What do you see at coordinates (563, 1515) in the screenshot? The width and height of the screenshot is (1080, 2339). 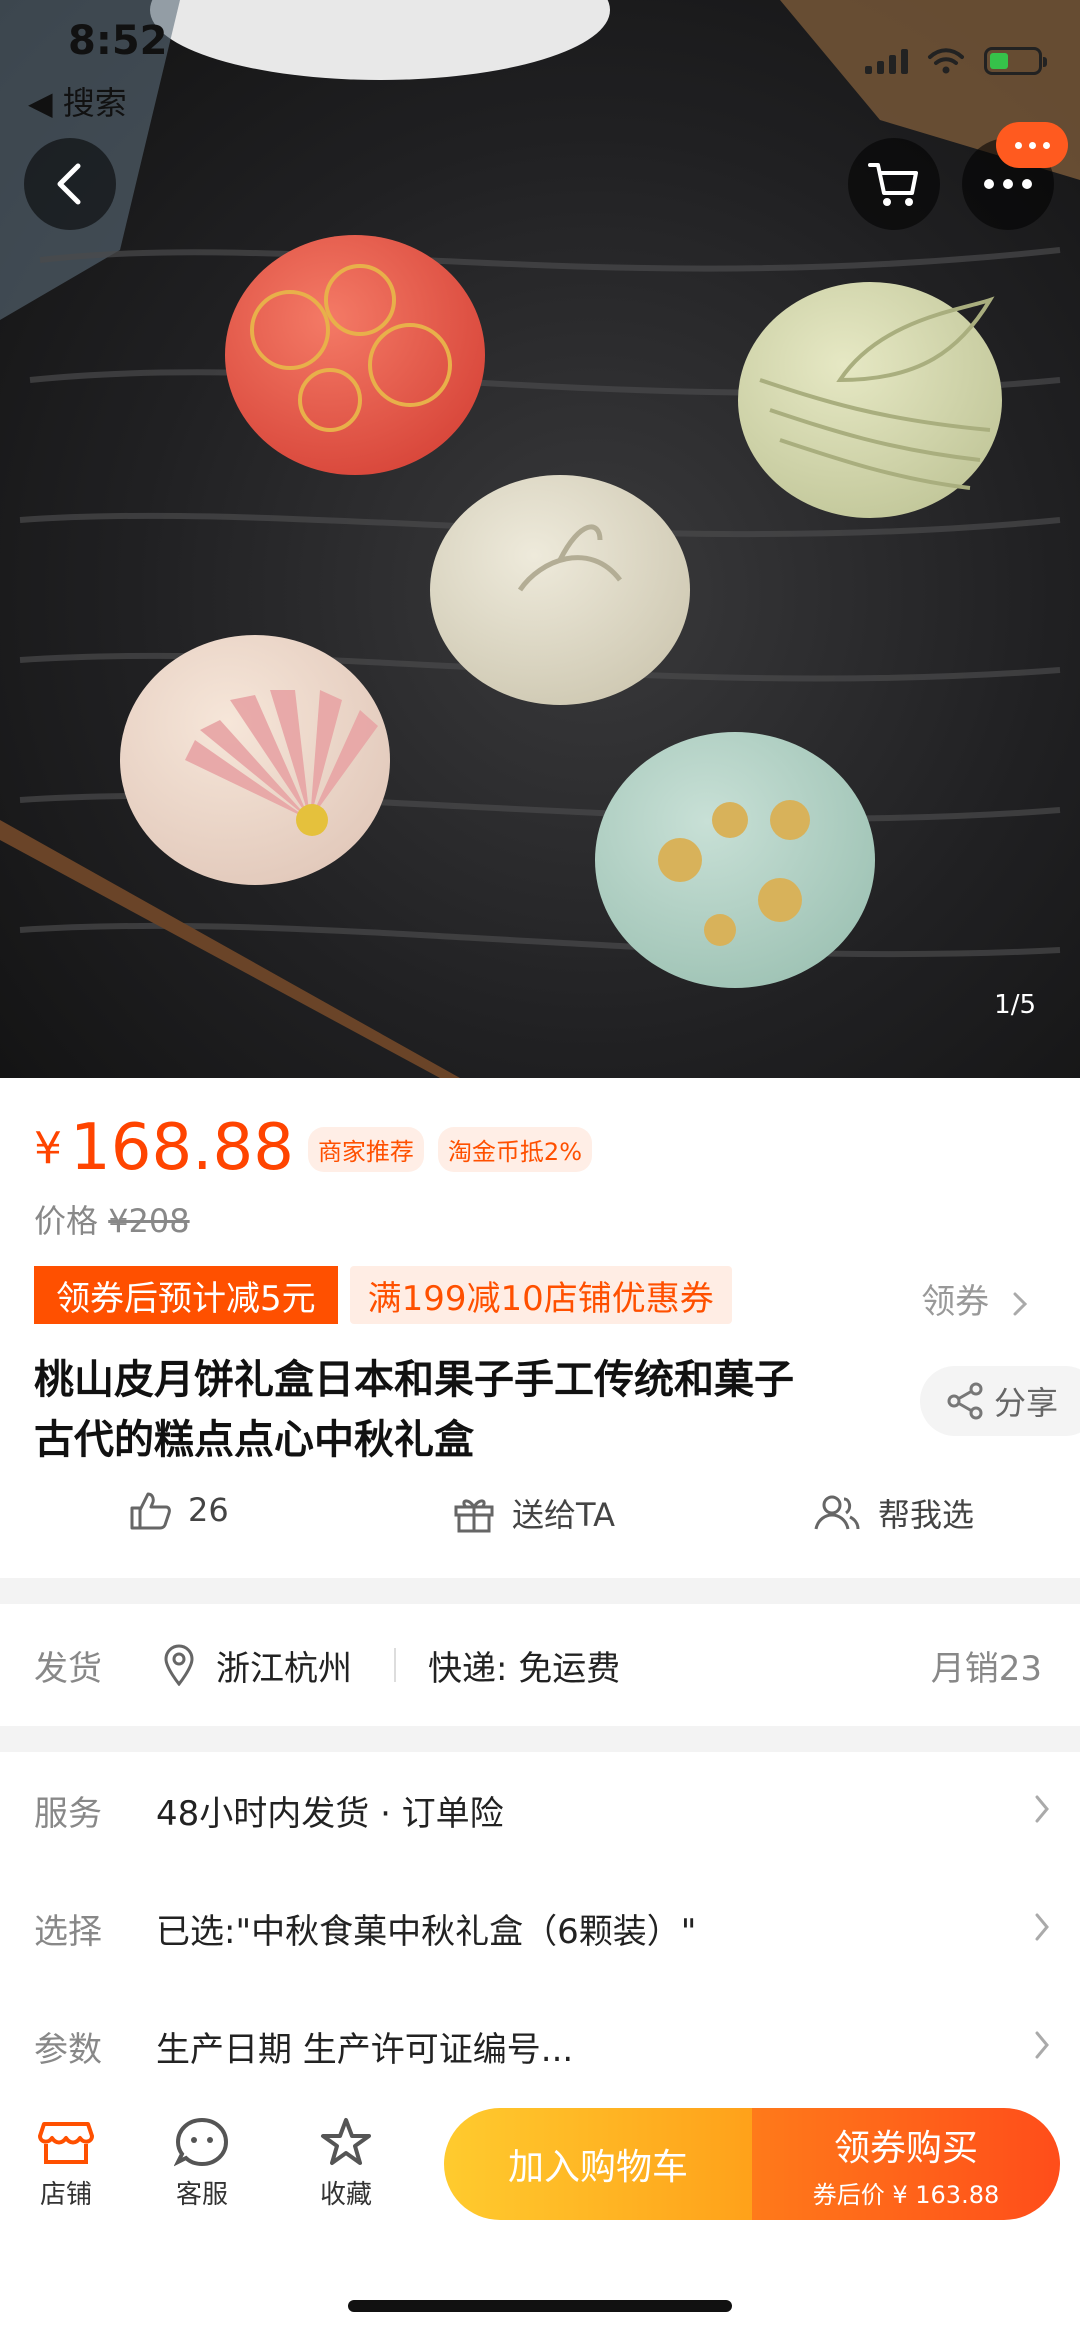 I see `gift-label: 送给TA` at bounding box center [563, 1515].